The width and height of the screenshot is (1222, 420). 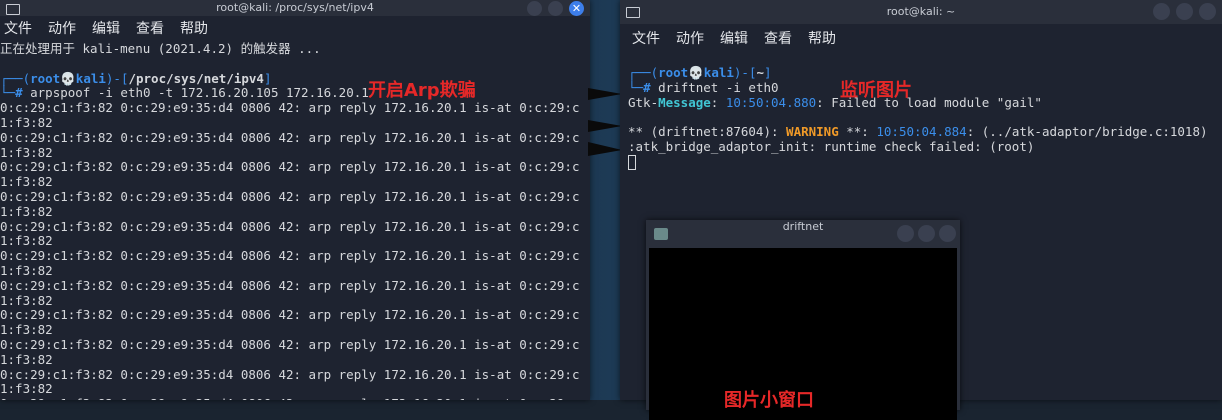 What do you see at coordinates (661, 234) in the screenshot?
I see `driftnet-app-icon` at bounding box center [661, 234].